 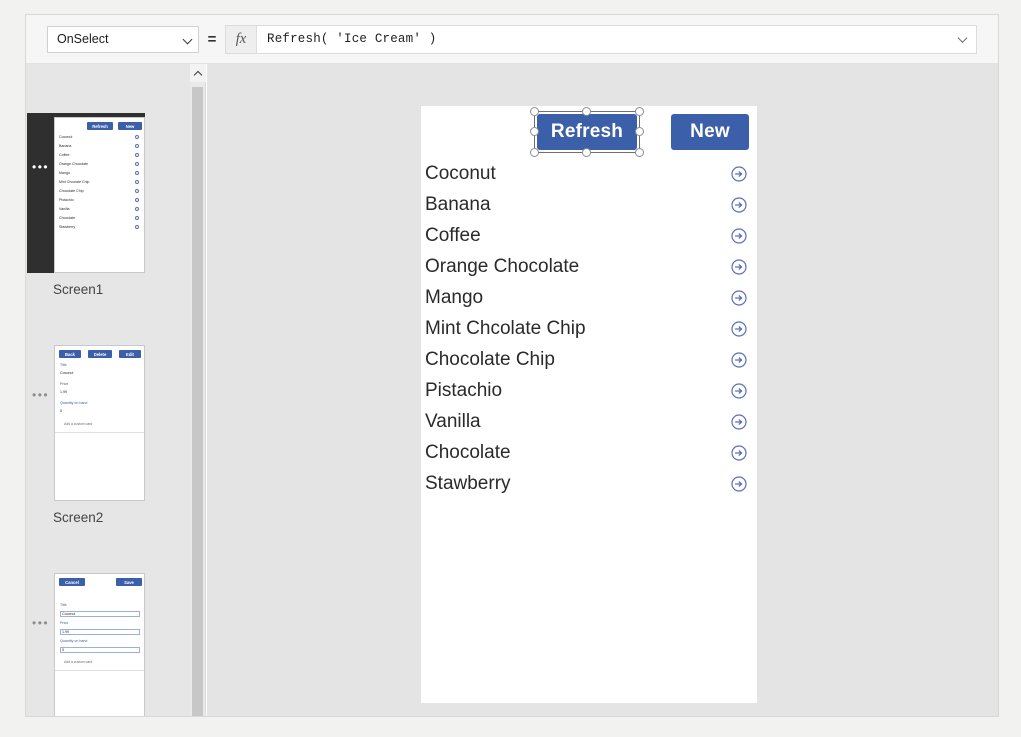 What do you see at coordinates (589, 204) in the screenshot?
I see `gallery-row: Banana` at bounding box center [589, 204].